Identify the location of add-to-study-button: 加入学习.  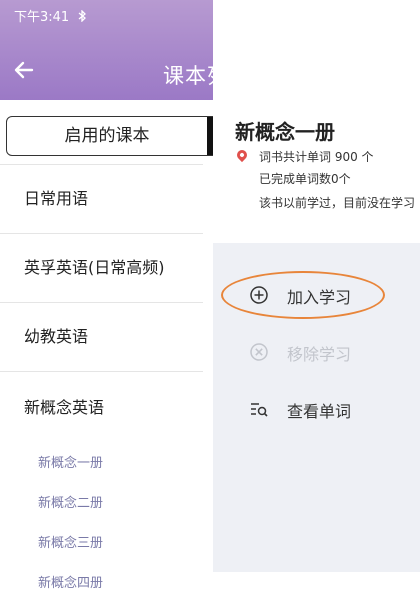
(316, 295).